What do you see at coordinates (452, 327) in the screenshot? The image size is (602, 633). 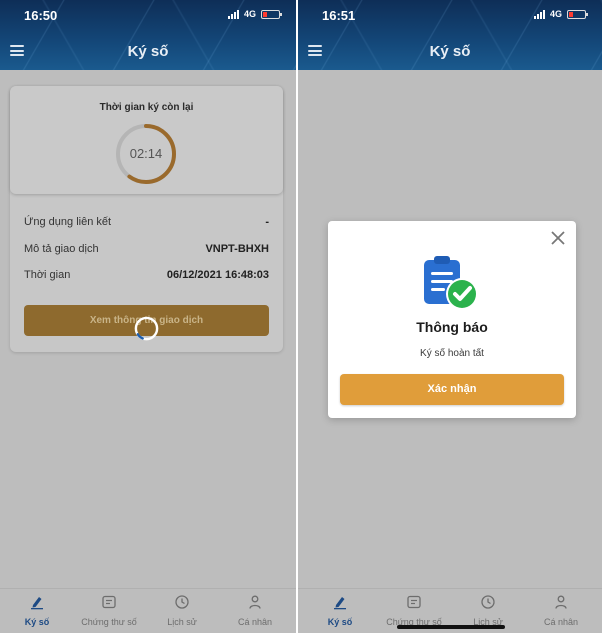 I see `dialog-title: Thông báo` at bounding box center [452, 327].